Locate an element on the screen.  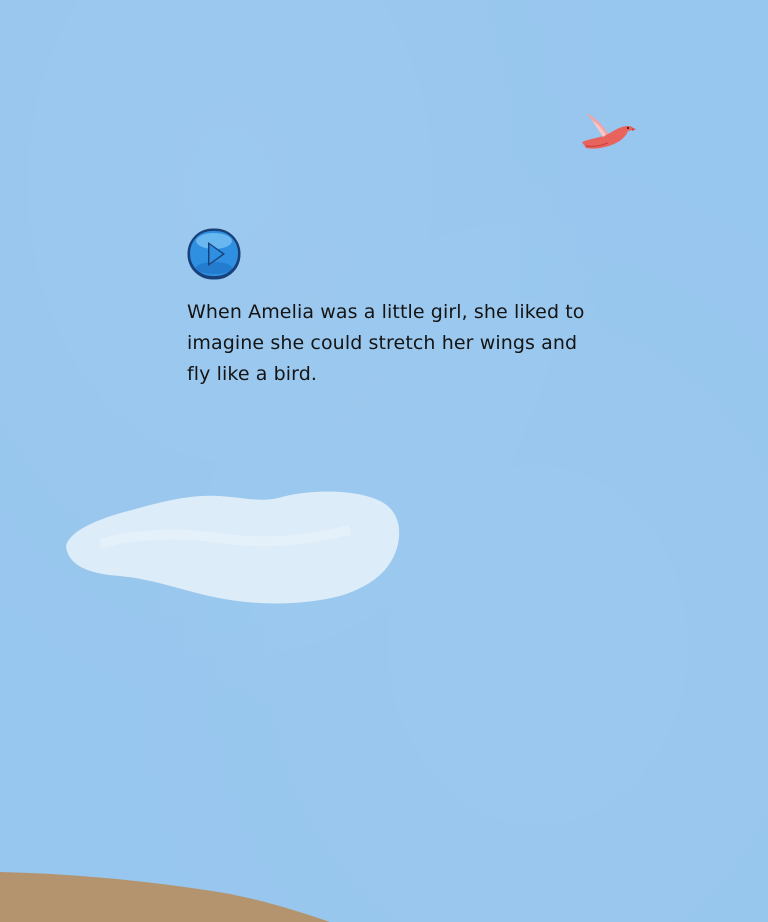
play-audio-button is located at coordinates (214, 254).